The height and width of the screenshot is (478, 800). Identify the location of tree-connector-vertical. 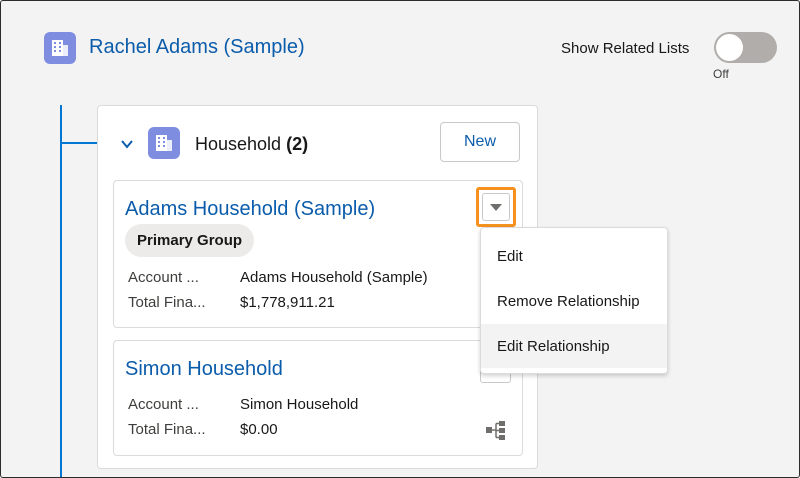
(61, 291).